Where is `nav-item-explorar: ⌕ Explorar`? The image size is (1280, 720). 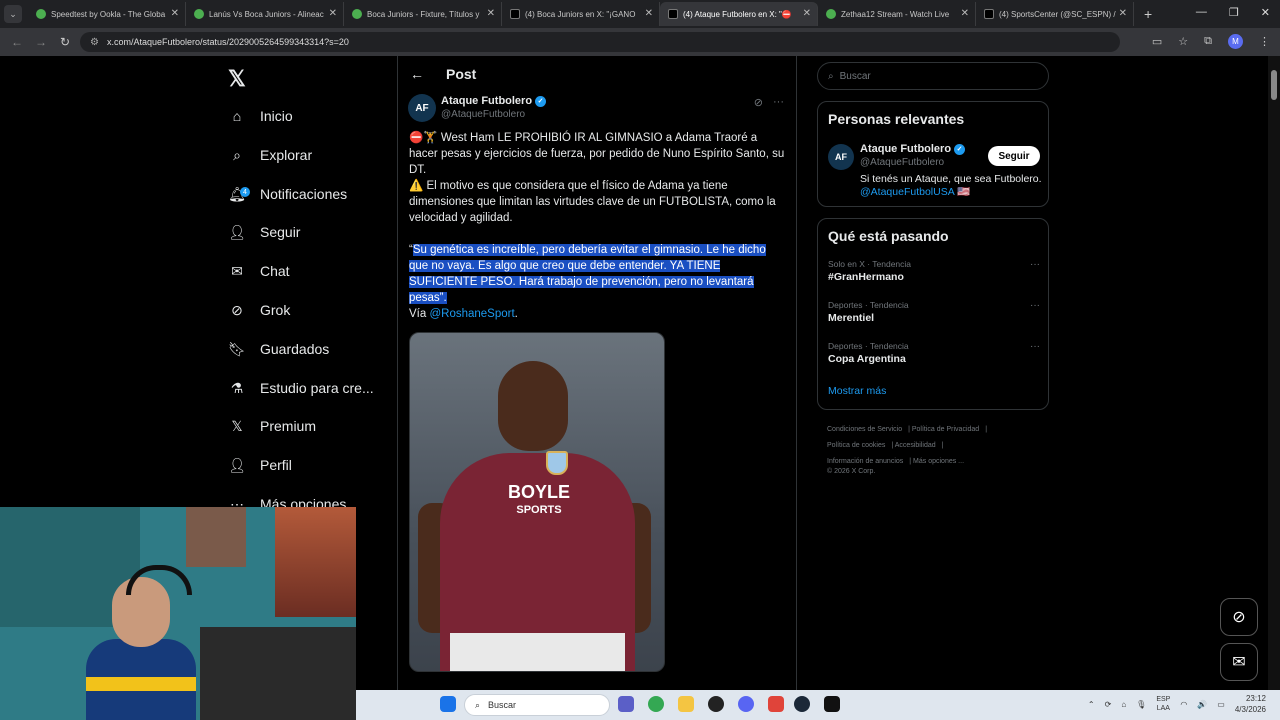 nav-item-explorar: ⌕ Explorar is located at coordinates (270, 155).